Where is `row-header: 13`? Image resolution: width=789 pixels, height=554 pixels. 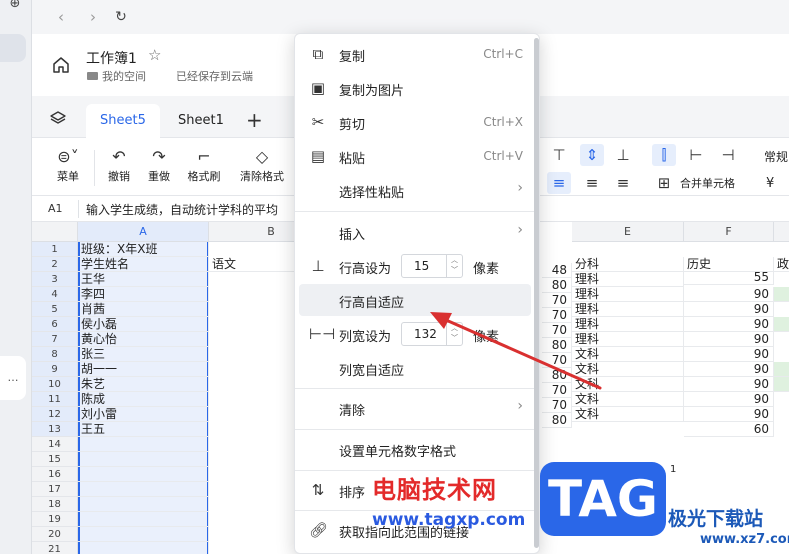 row-header: 13 is located at coordinates (55, 429).